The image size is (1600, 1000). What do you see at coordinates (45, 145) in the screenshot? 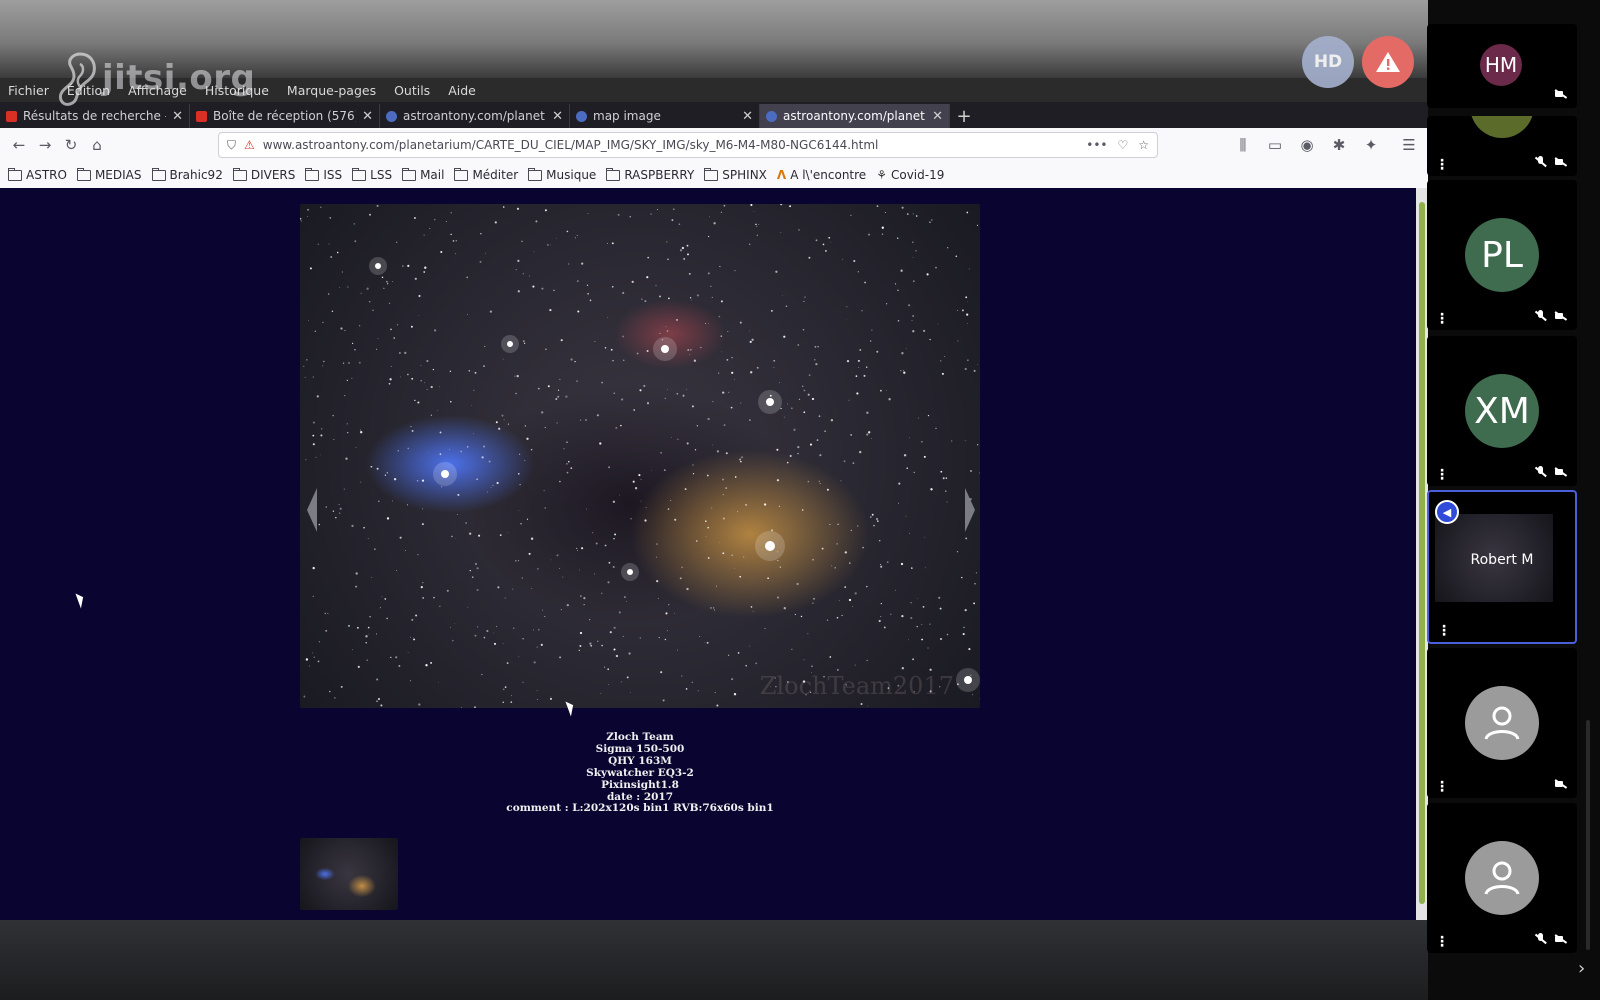
I see `forward-icon: →` at bounding box center [45, 145].